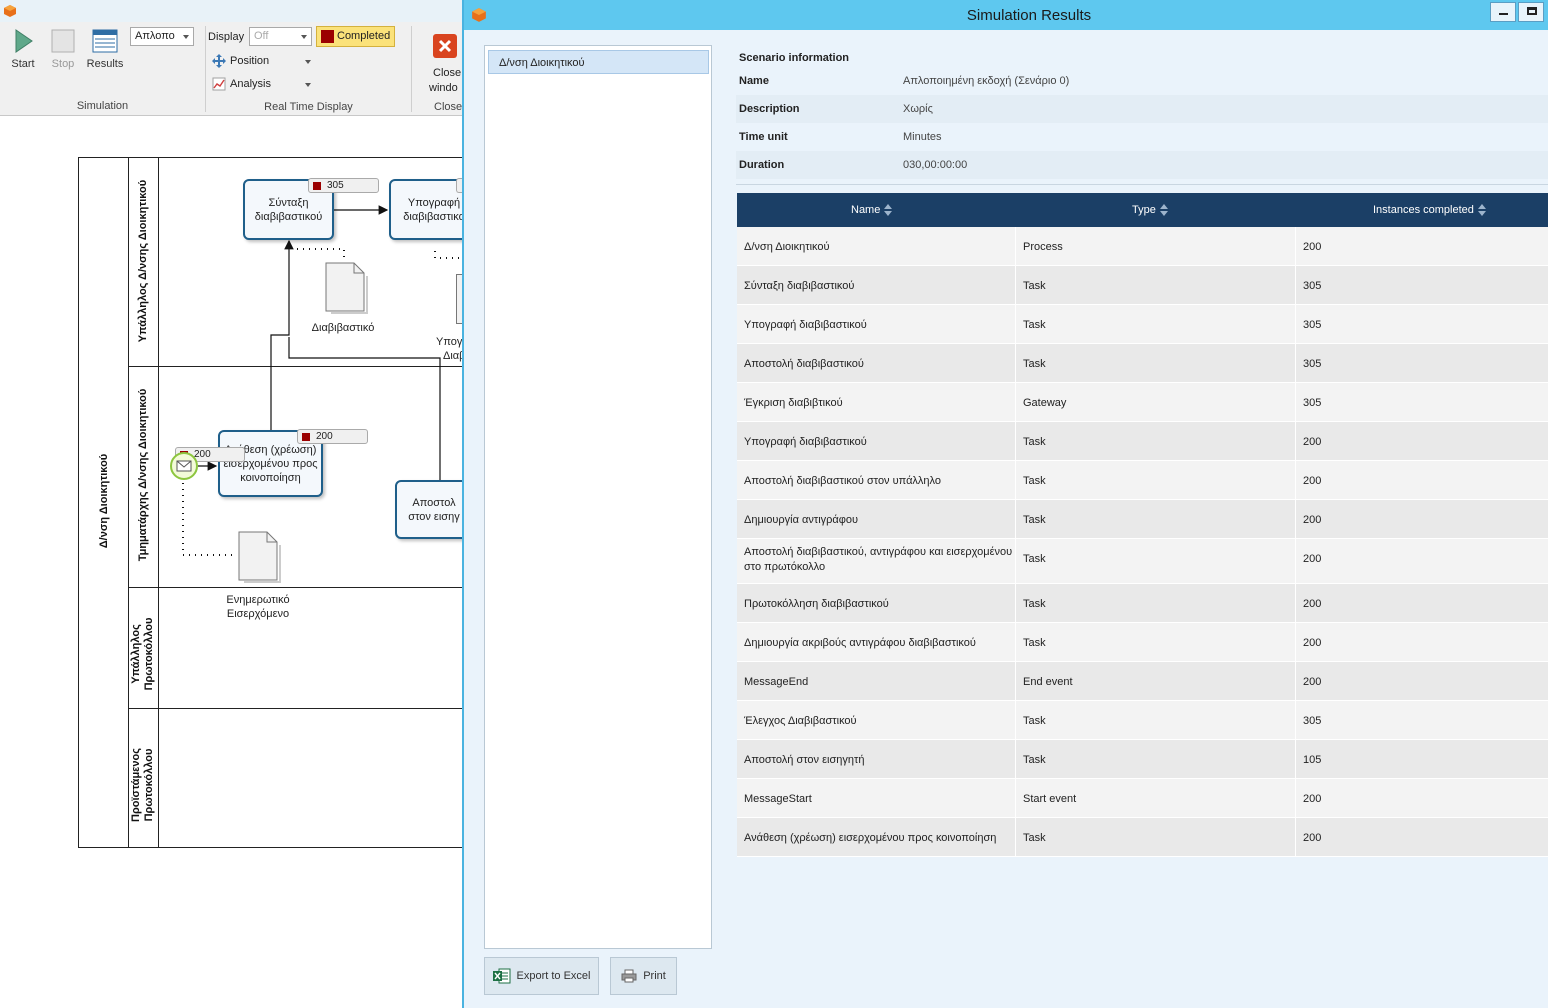  I want to click on column-header-instances: Instances completed, so click(1430, 210).